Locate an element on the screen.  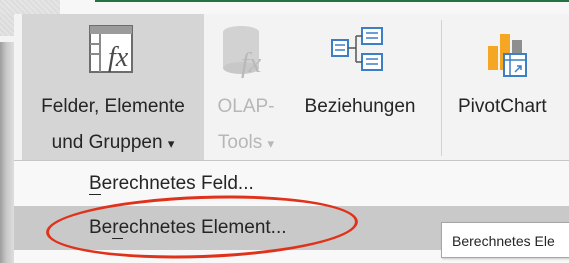
relationships-button: Beziehungen is located at coordinates (360, 87).